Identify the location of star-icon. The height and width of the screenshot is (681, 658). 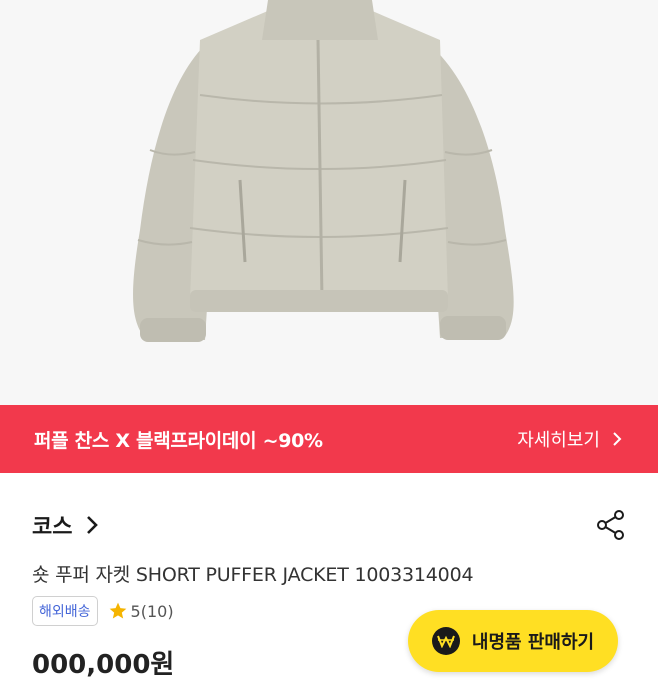
(117, 610).